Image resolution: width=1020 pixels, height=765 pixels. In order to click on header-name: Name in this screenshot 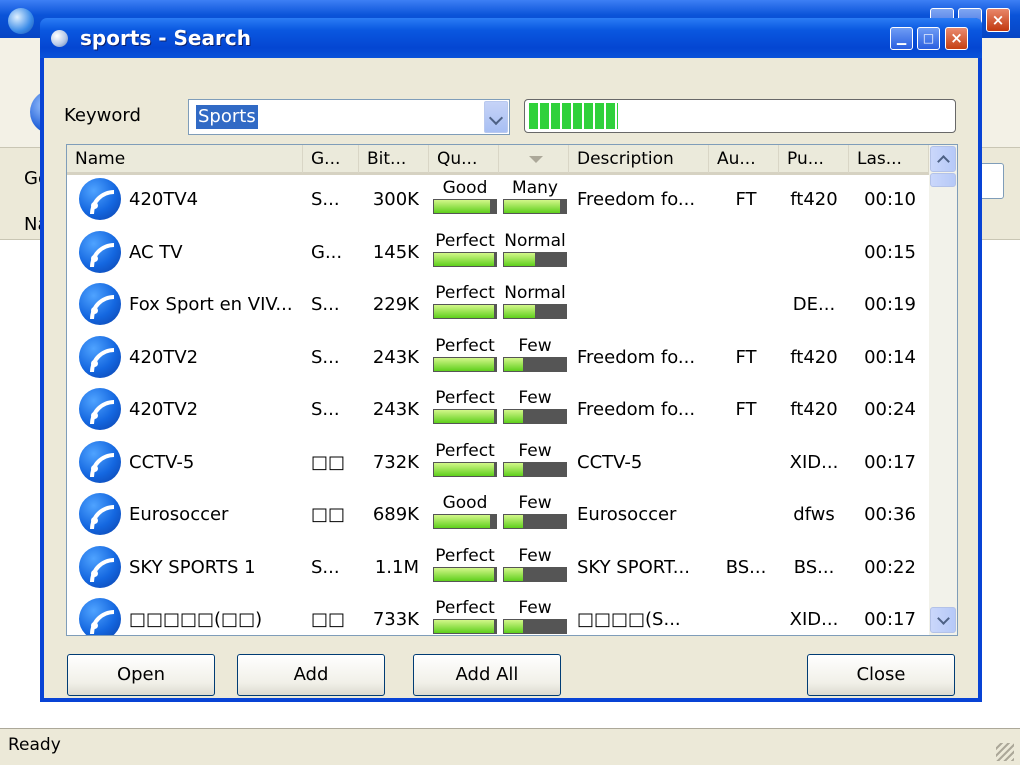, I will do `click(185, 159)`.